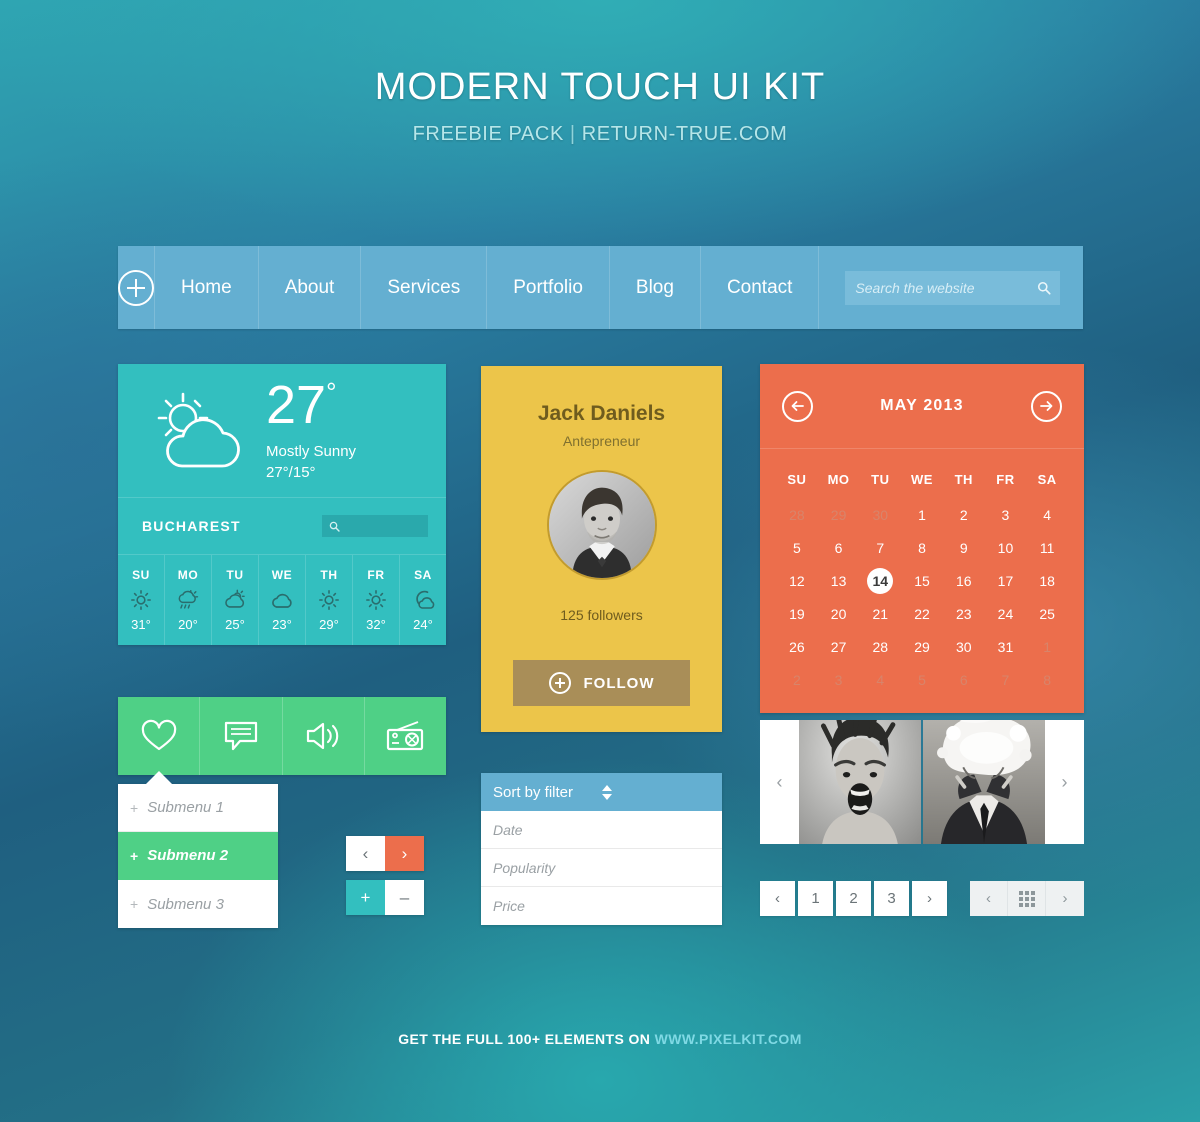 This screenshot has height=1122, width=1200. I want to click on forecast-day-su: SU 31°, so click(141, 600).